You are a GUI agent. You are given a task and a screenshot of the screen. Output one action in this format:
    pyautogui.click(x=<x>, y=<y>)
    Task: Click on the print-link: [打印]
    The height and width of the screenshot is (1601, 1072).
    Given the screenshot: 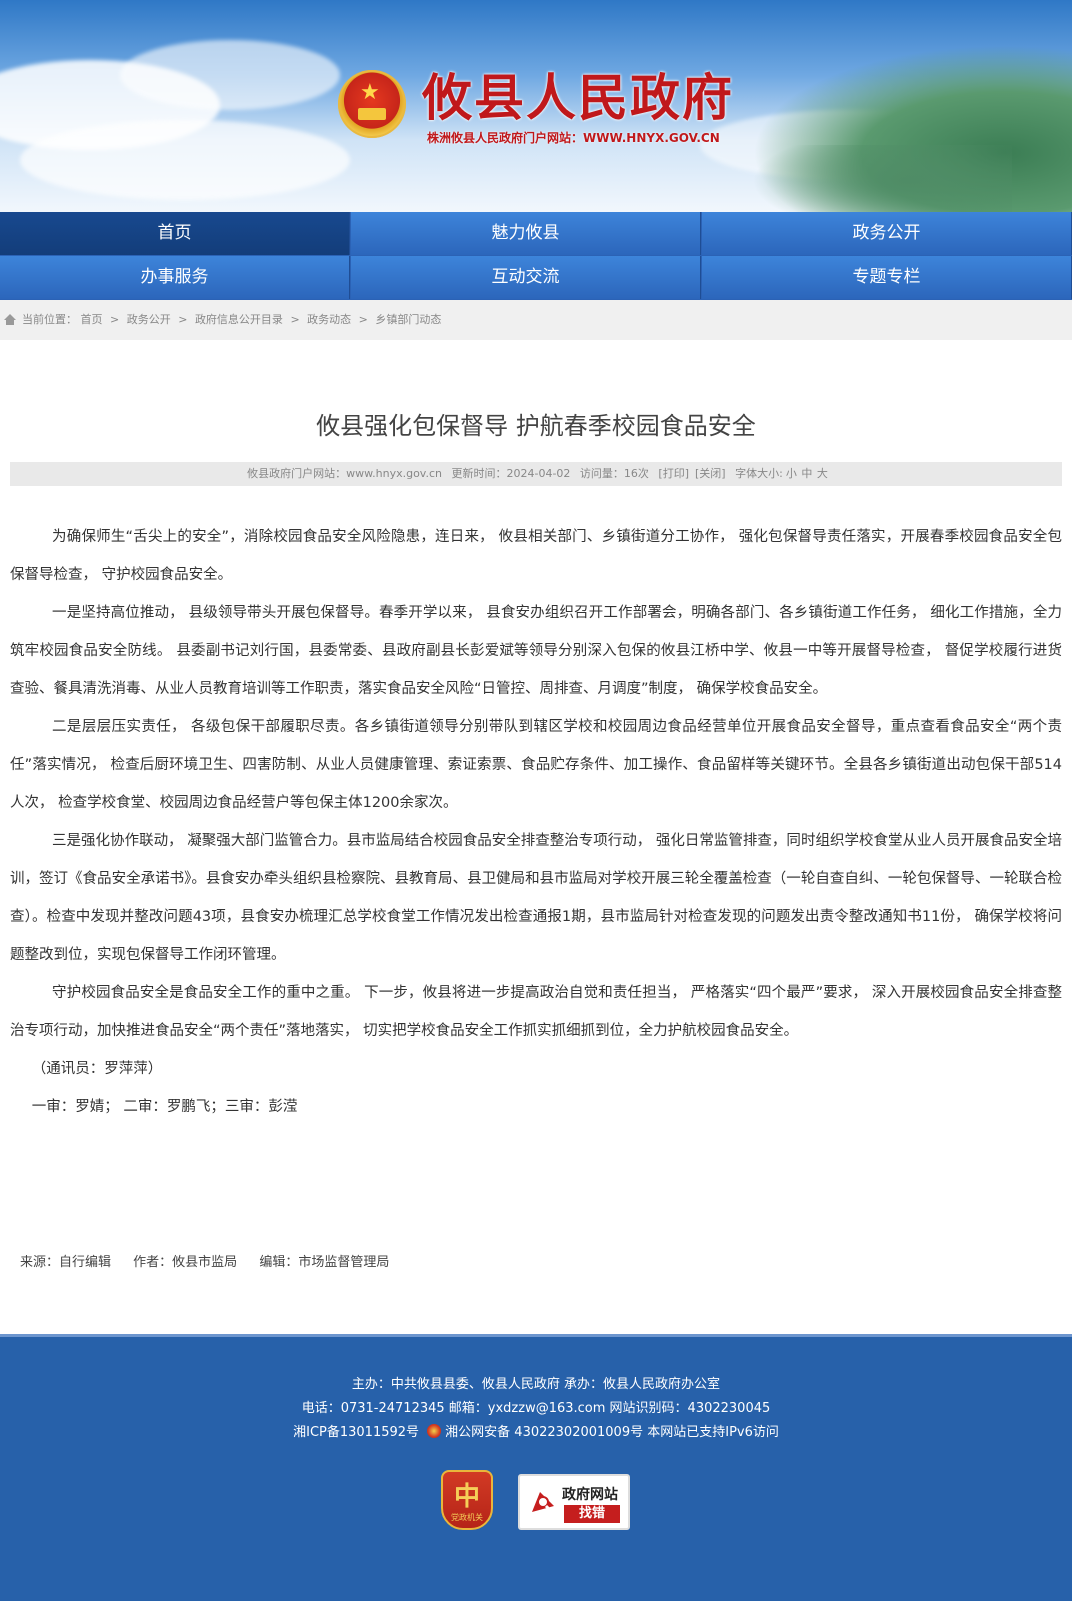 What is the action you would take?
    pyautogui.click(x=673, y=473)
    